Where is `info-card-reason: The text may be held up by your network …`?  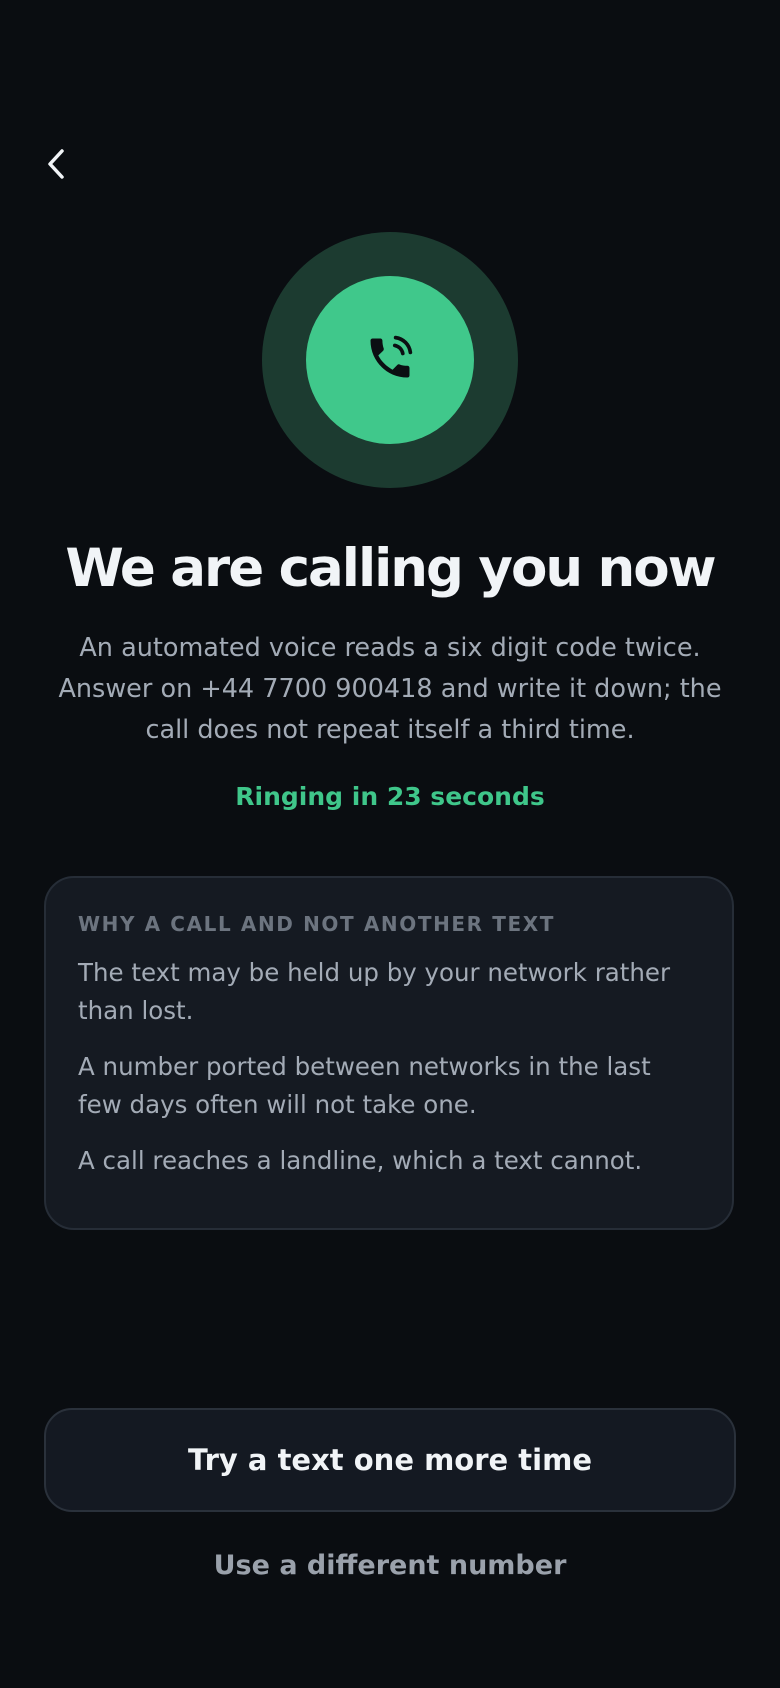
info-card-reason: The text may be held up by your network … is located at coordinates (374, 991).